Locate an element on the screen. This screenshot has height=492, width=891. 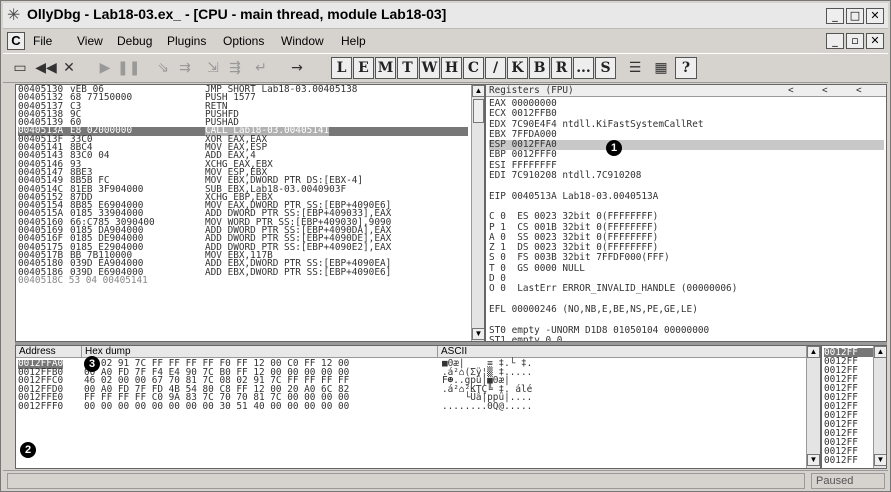
pause-icon: ❚❚ is located at coordinates (128, 68).